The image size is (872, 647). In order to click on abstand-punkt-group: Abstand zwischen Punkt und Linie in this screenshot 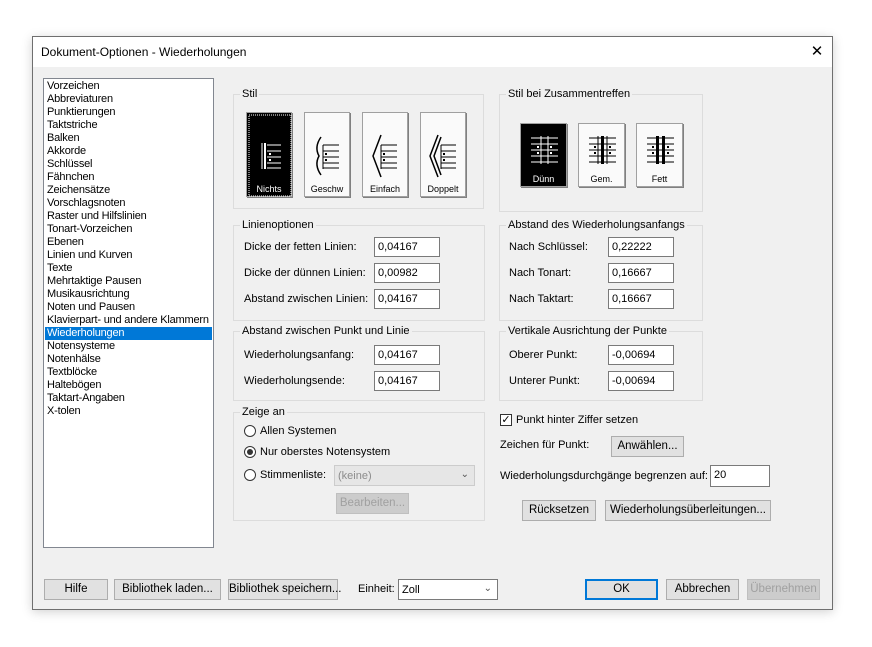, I will do `click(359, 363)`.